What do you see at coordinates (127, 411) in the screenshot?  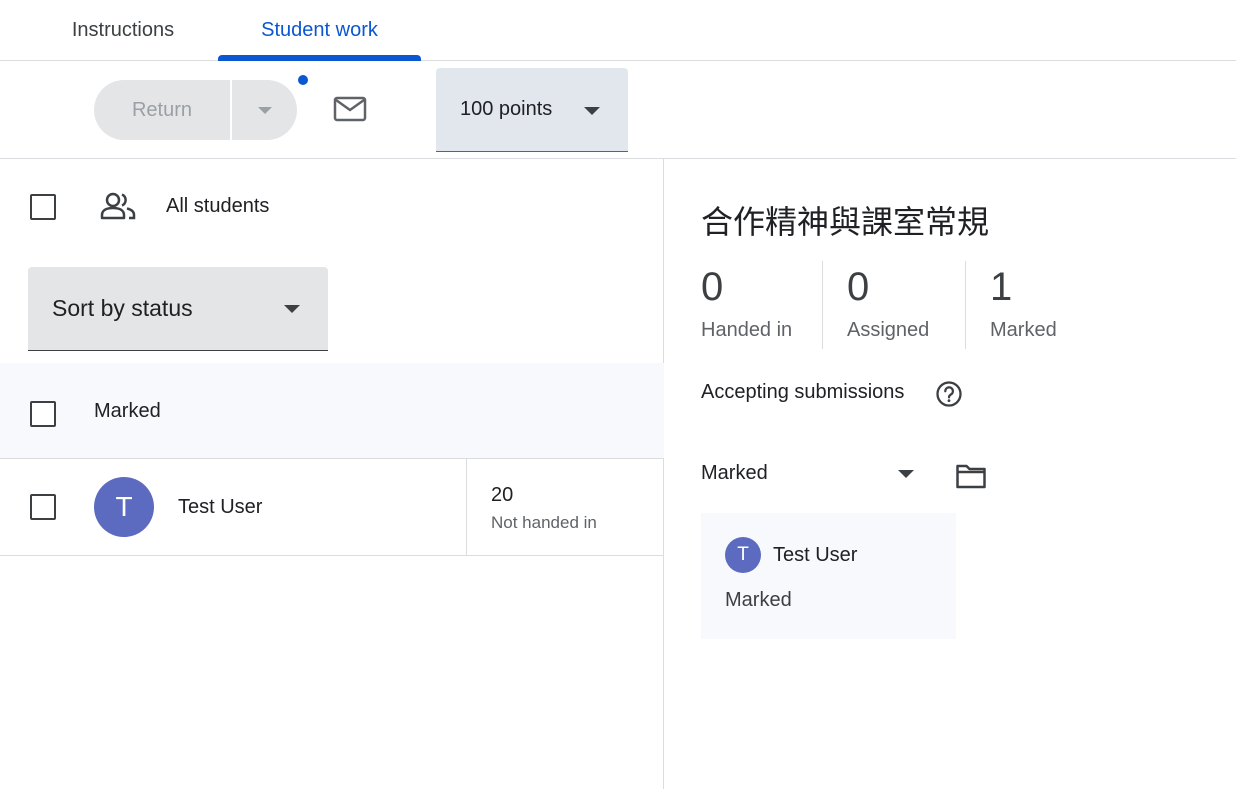 I see `group-label: Marked` at bounding box center [127, 411].